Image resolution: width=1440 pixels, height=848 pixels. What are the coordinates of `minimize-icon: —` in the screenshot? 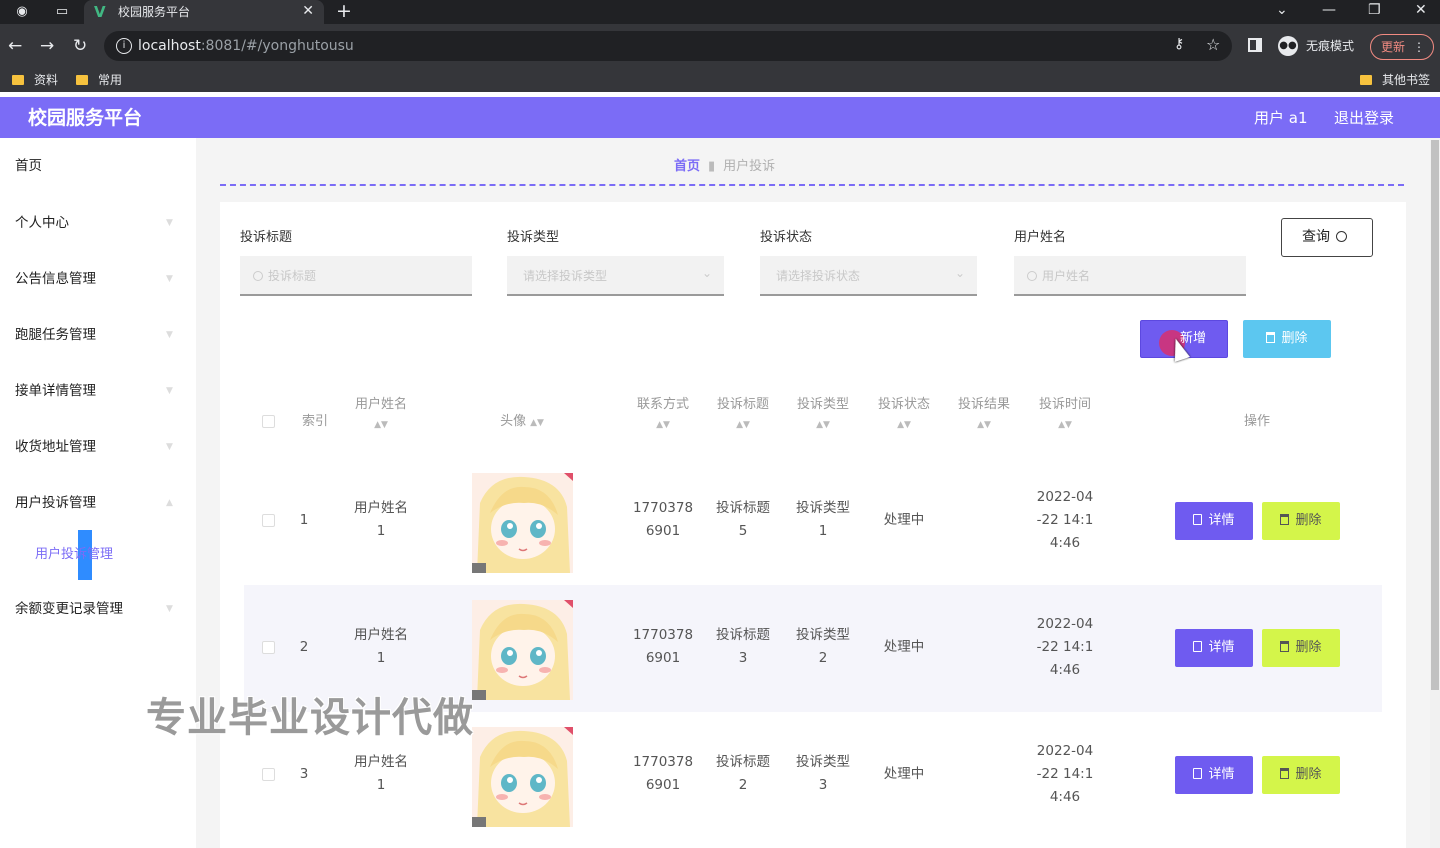 It's located at (1329, 10).